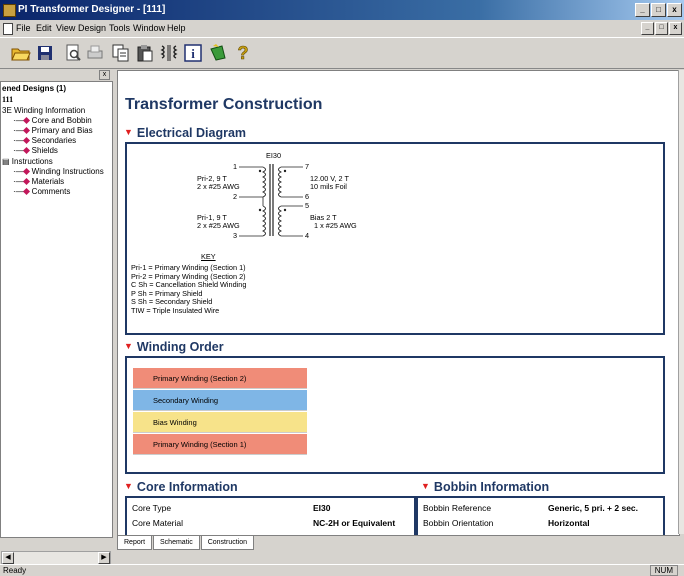 The height and width of the screenshot is (576, 684). Describe the element at coordinates (95, 53) in the screenshot. I see `print-icon` at that location.